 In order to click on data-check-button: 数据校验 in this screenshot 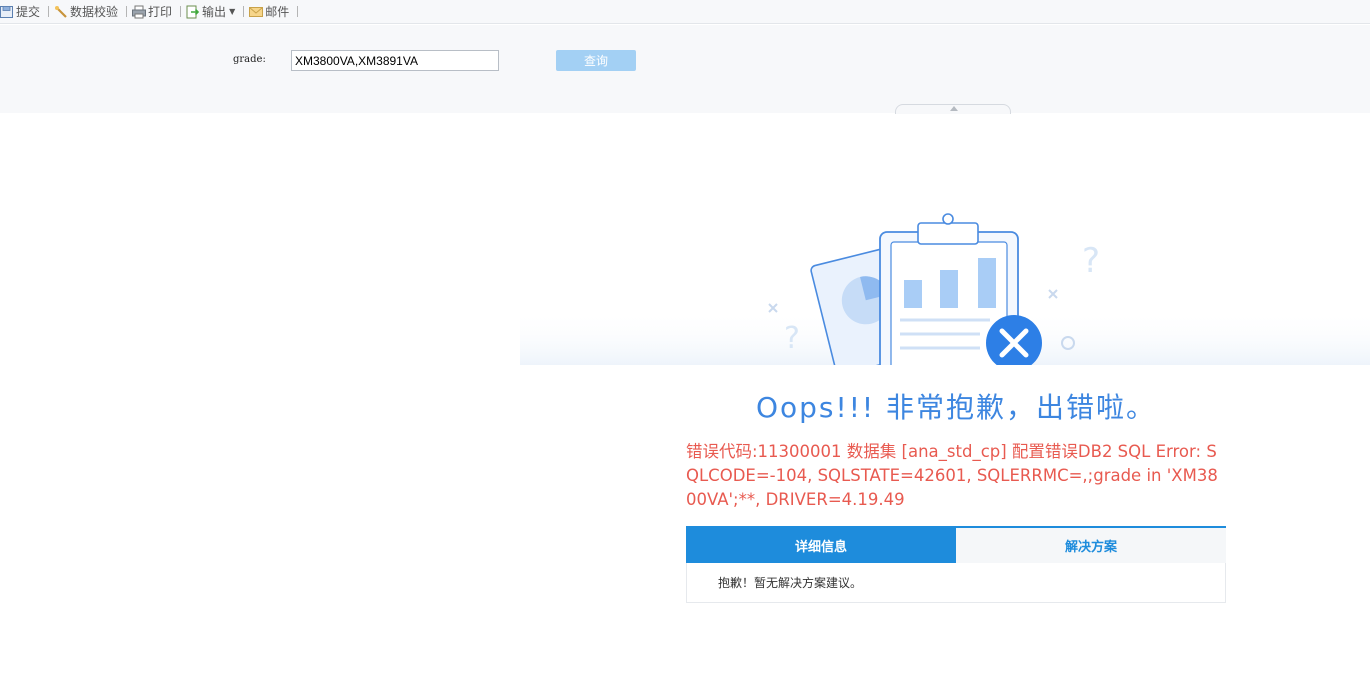, I will do `click(88, 12)`.